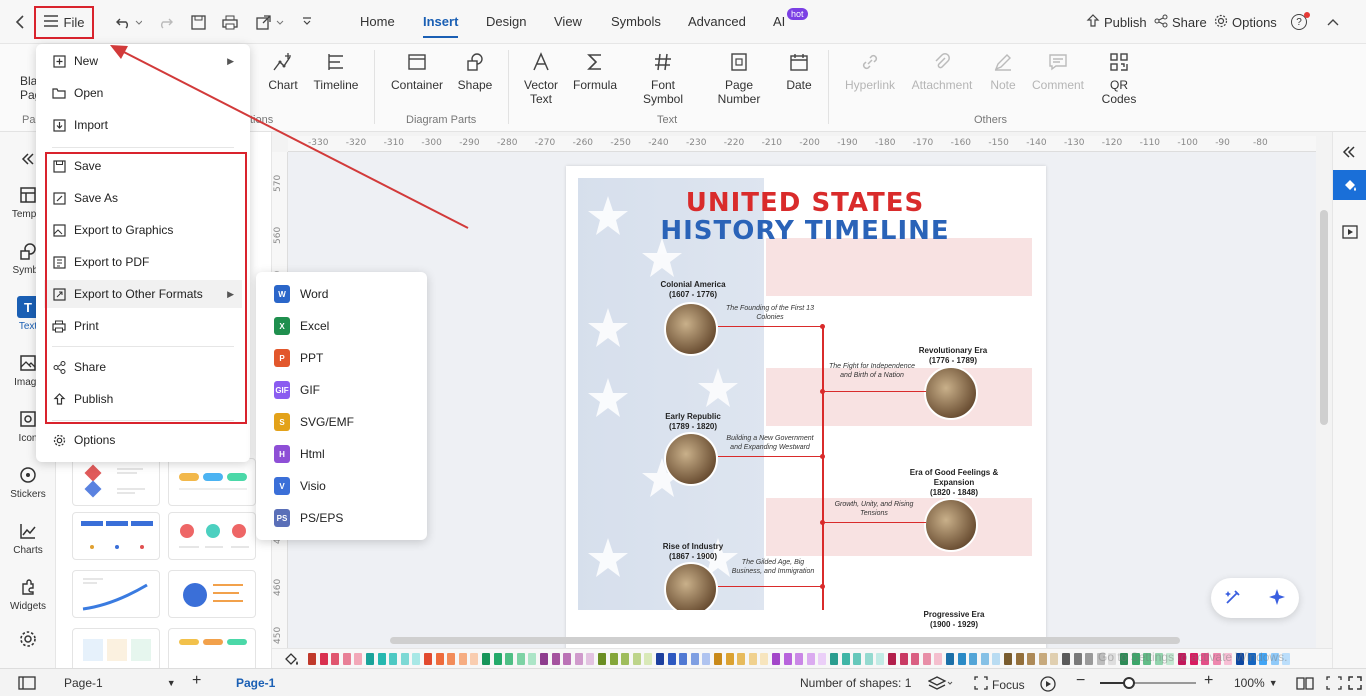  What do you see at coordinates (739, 78) in the screenshot?
I see `page-number-button: Page Number` at bounding box center [739, 78].